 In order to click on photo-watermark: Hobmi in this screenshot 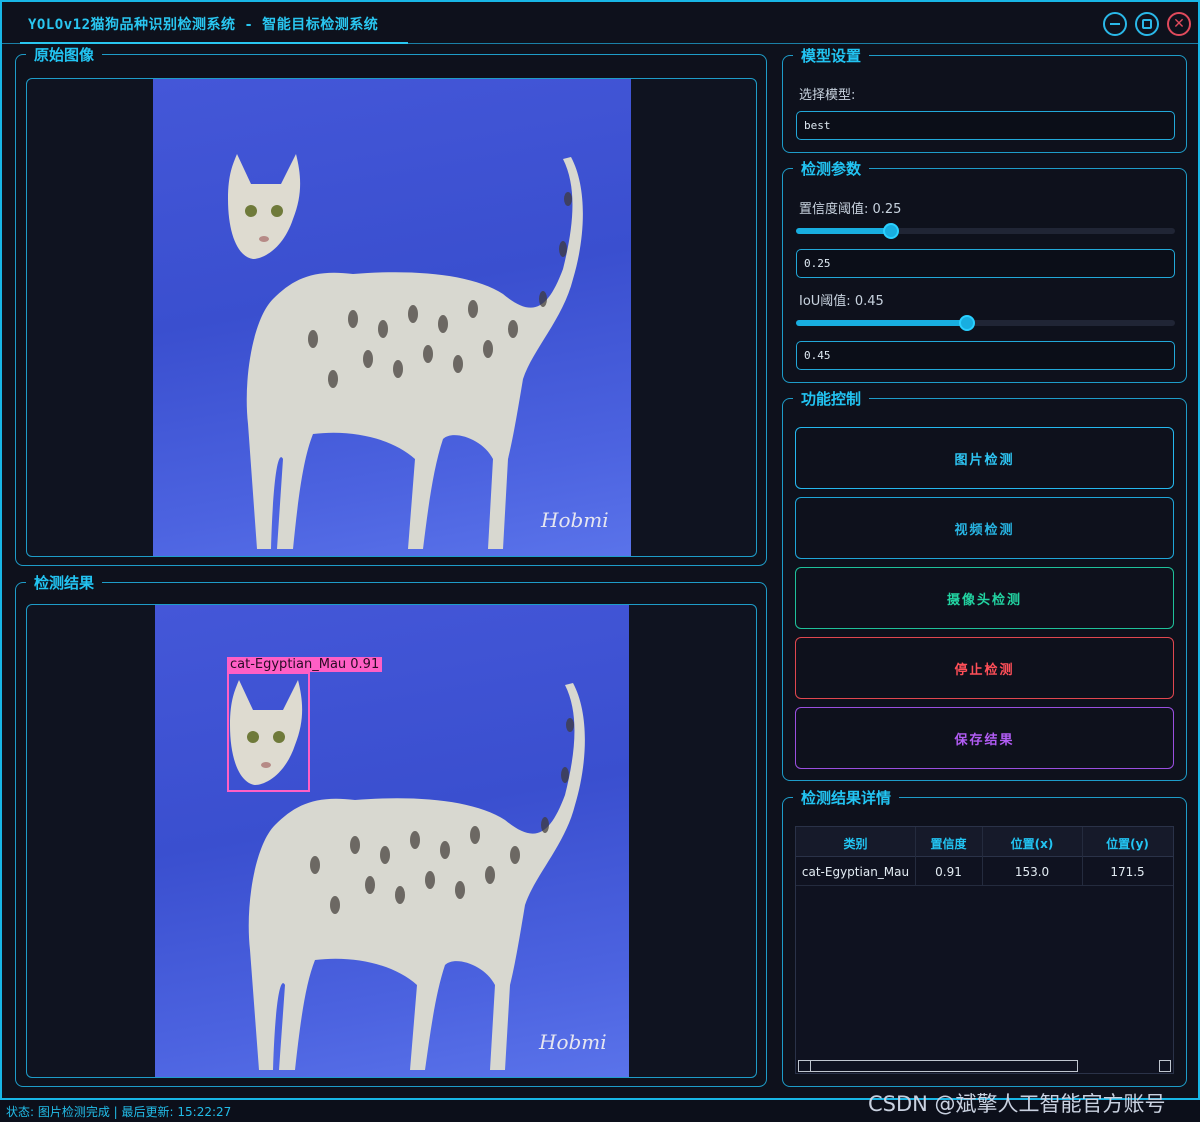, I will do `click(574, 520)`.